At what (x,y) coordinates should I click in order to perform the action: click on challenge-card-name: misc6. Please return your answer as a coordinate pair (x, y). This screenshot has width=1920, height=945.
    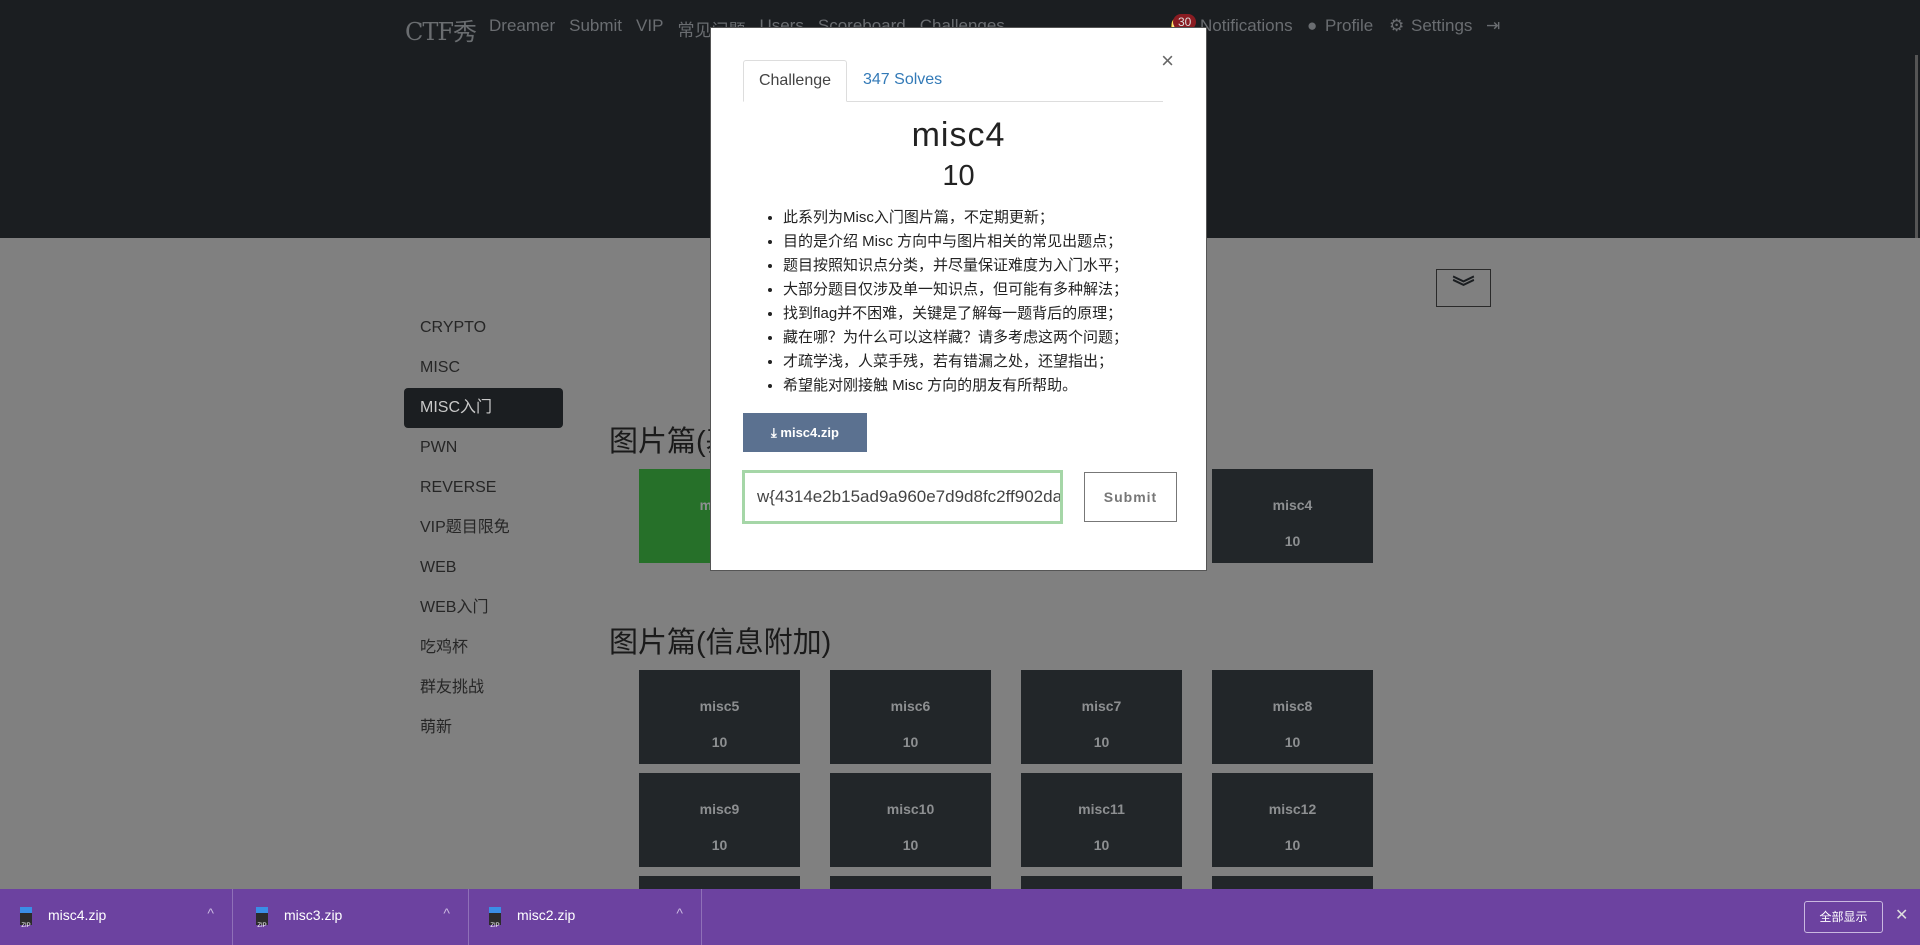
    Looking at the image, I should click on (910, 706).